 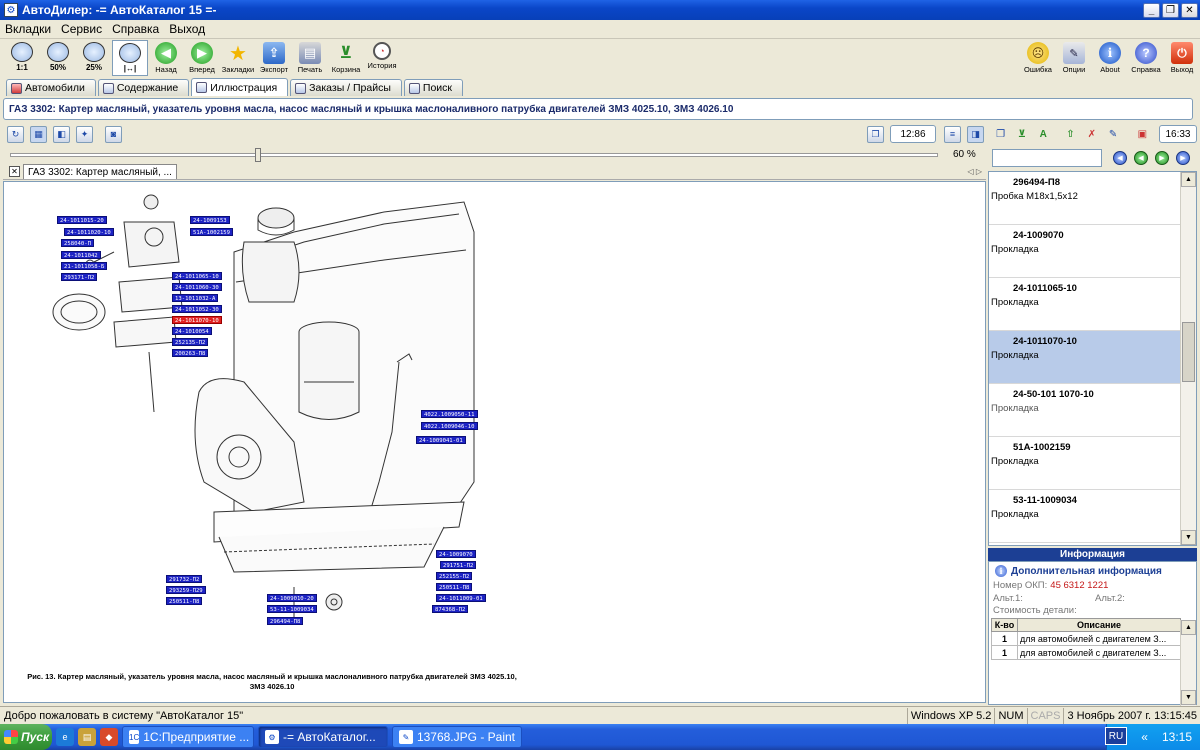 I want to click on last-icon: ▶, so click(x=1183, y=158).